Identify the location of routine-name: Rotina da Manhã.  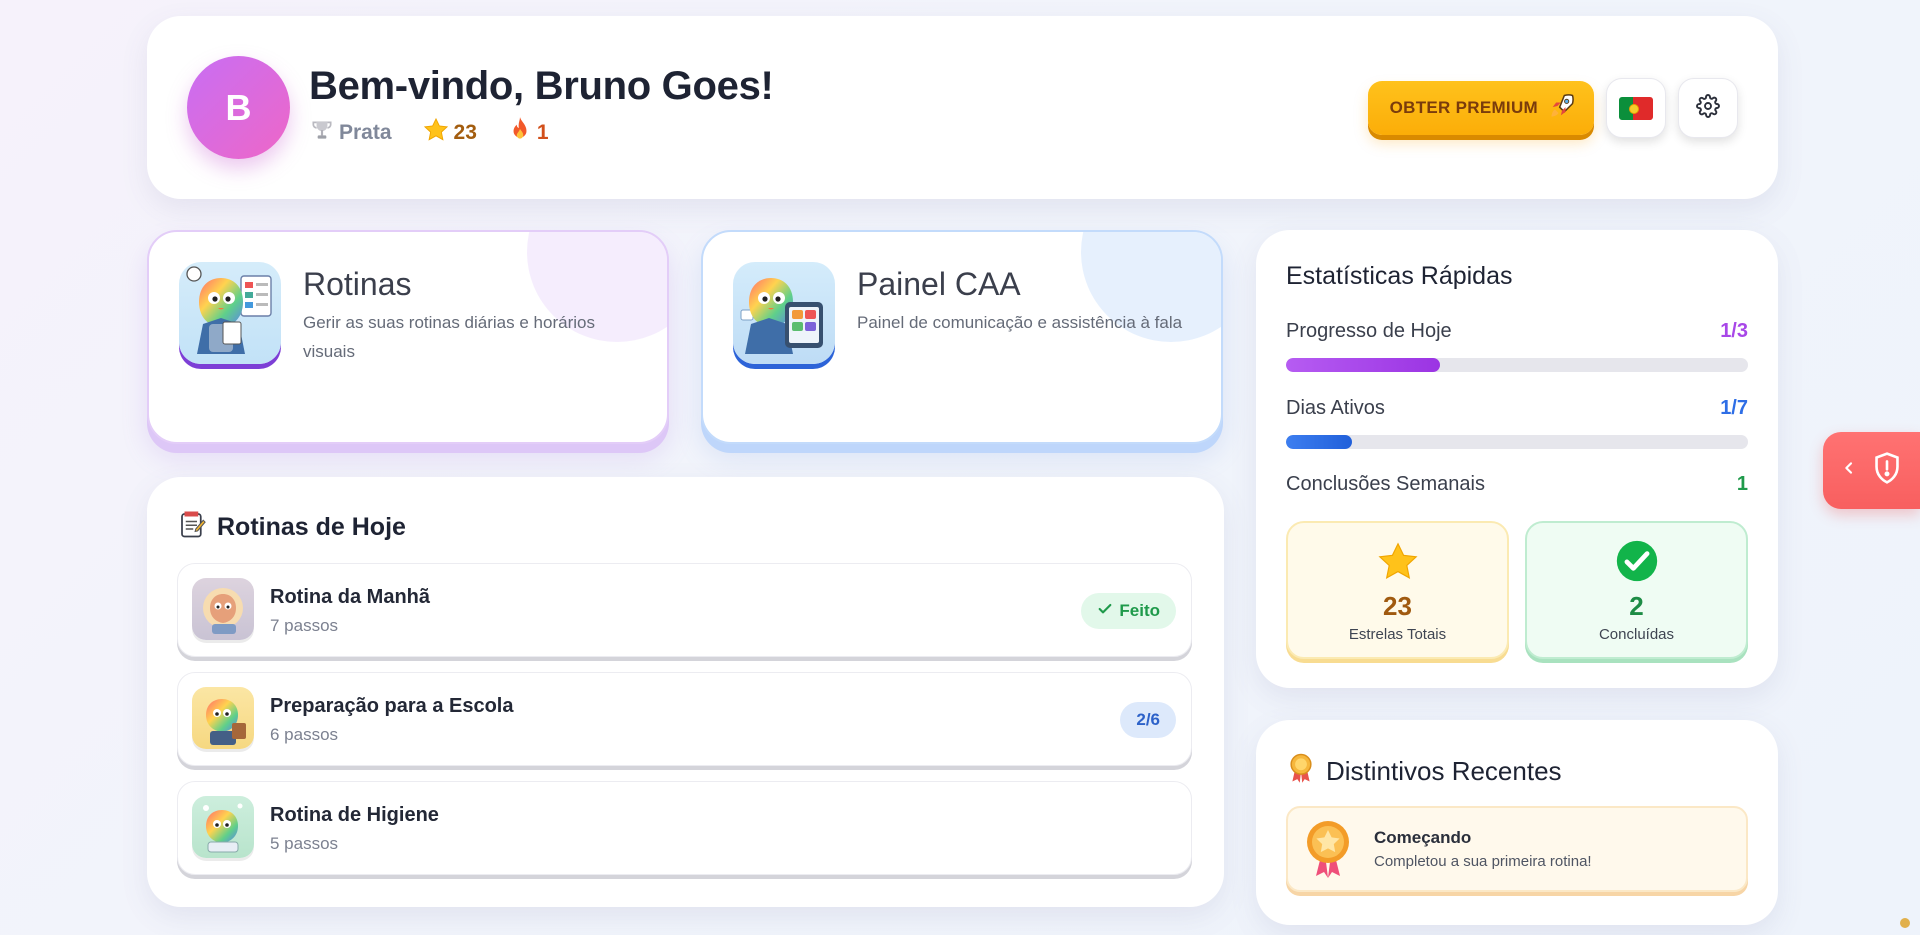
(350, 597).